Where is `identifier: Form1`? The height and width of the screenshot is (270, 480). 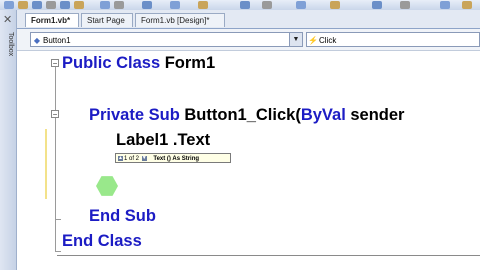 identifier: Form1 is located at coordinates (190, 63).